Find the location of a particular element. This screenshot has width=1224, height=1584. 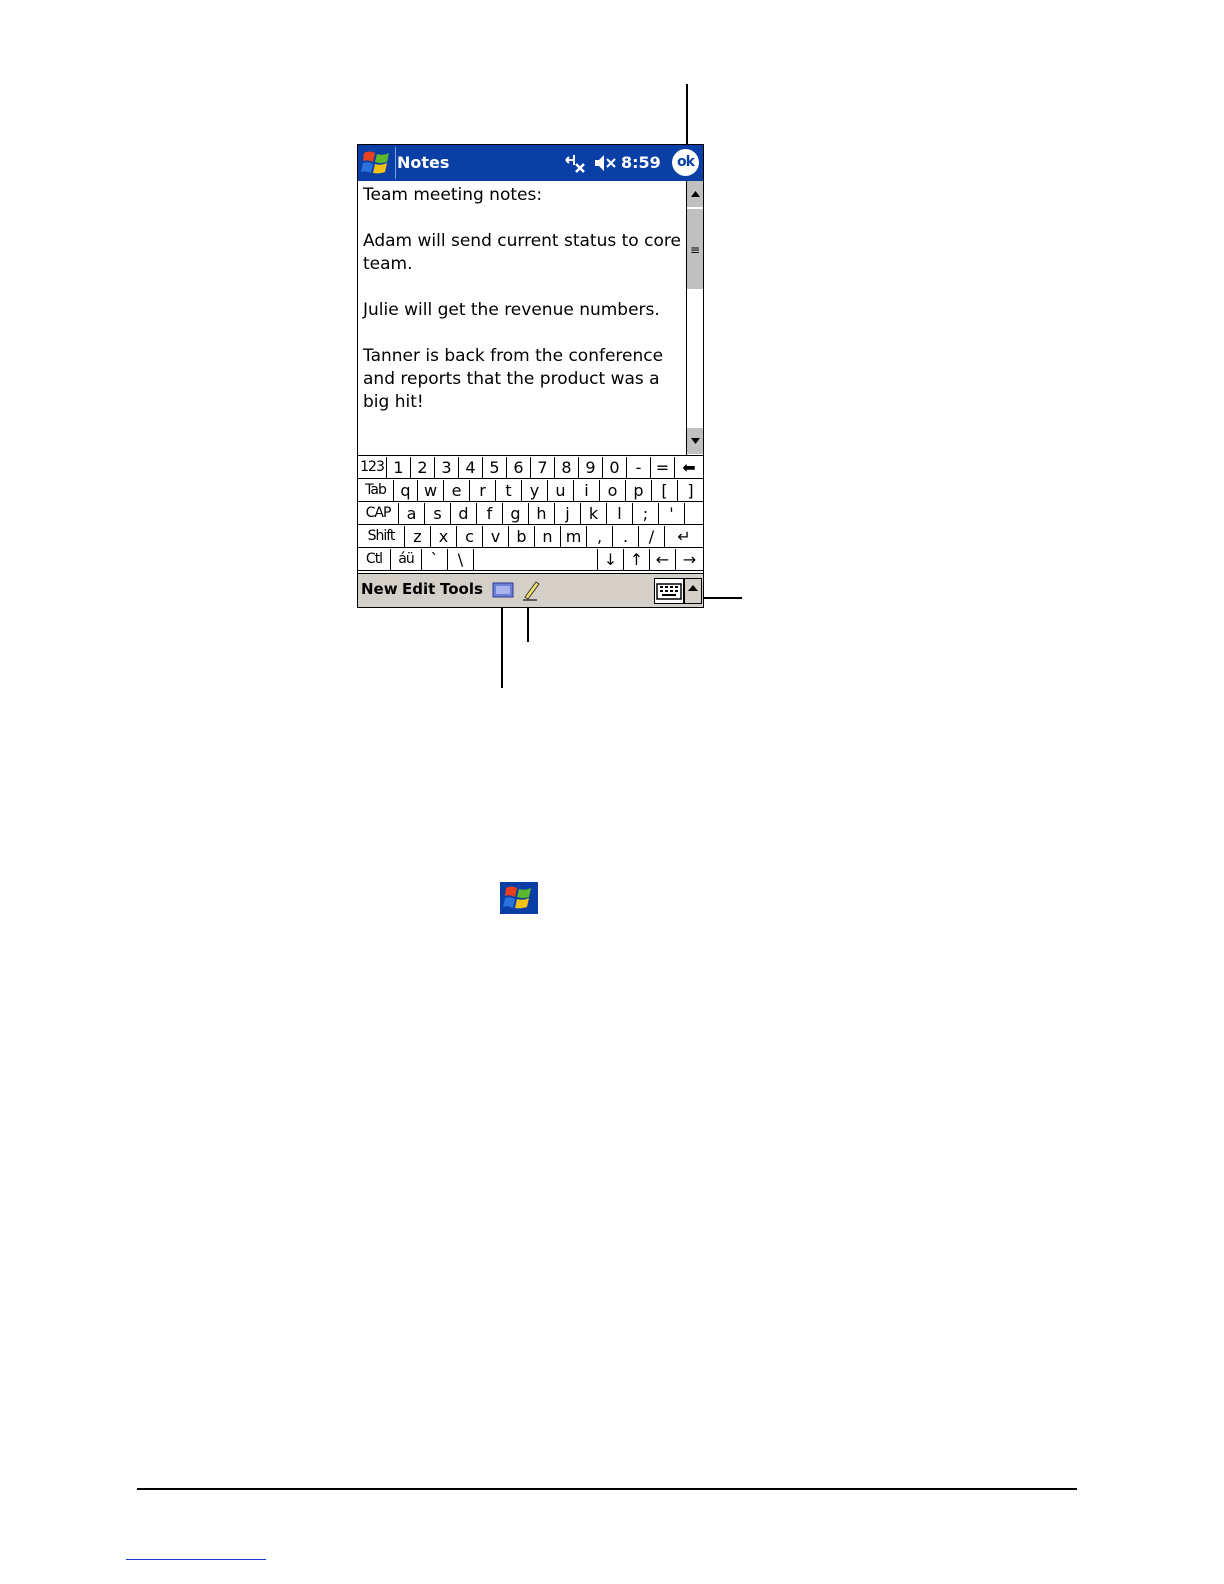

app-title: Notes is located at coordinates (423, 162).